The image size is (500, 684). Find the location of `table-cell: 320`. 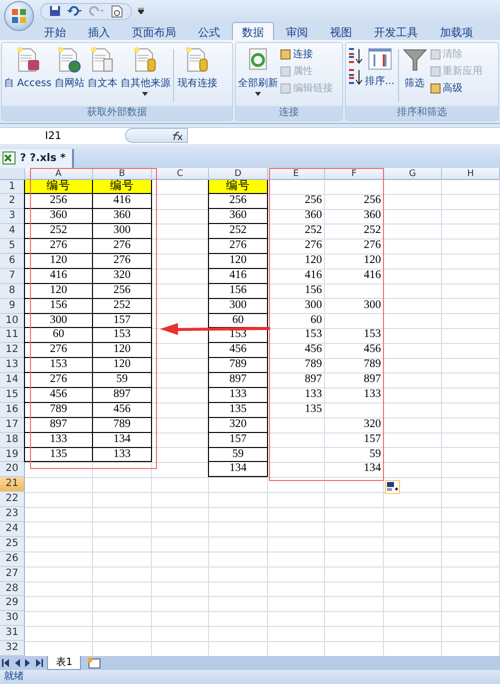

table-cell: 320 is located at coordinates (238, 425).